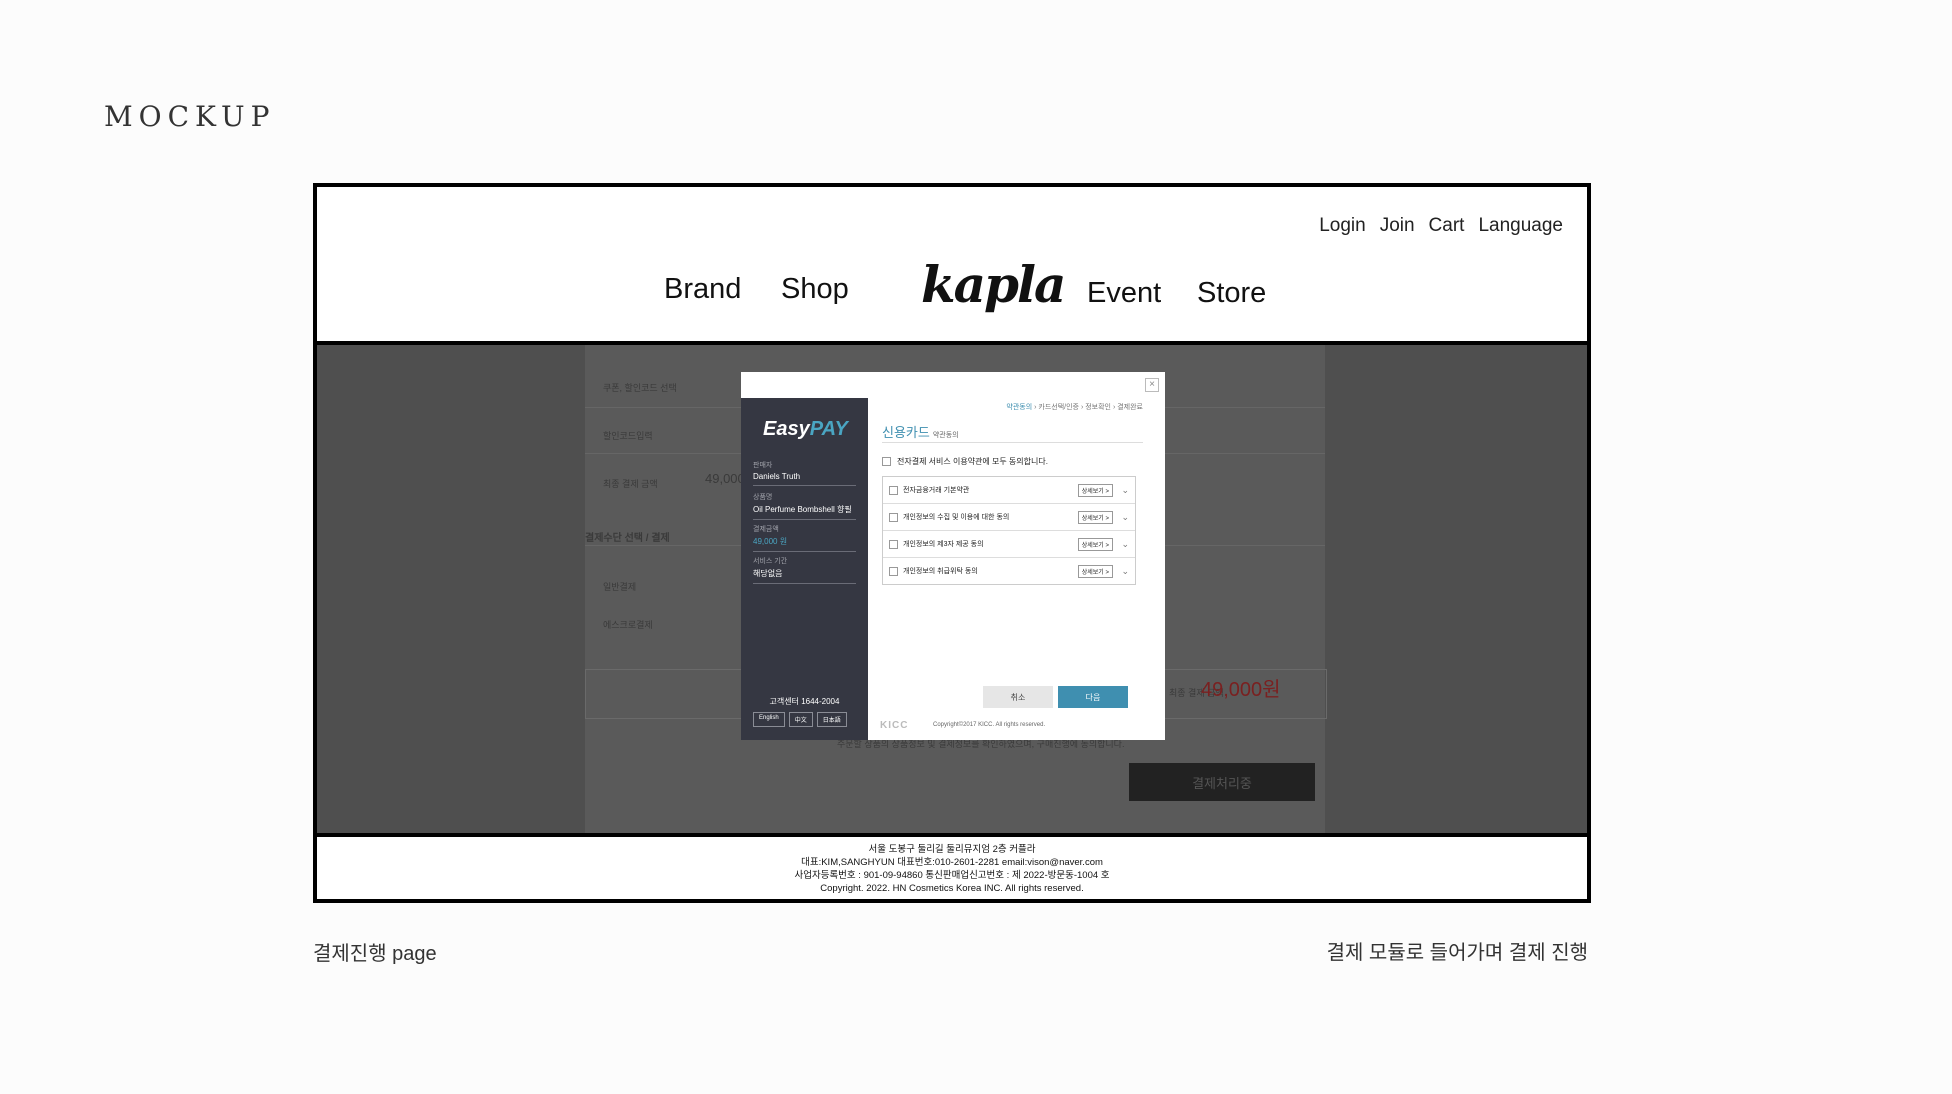  I want to click on site-logo: kapla, so click(993, 284).